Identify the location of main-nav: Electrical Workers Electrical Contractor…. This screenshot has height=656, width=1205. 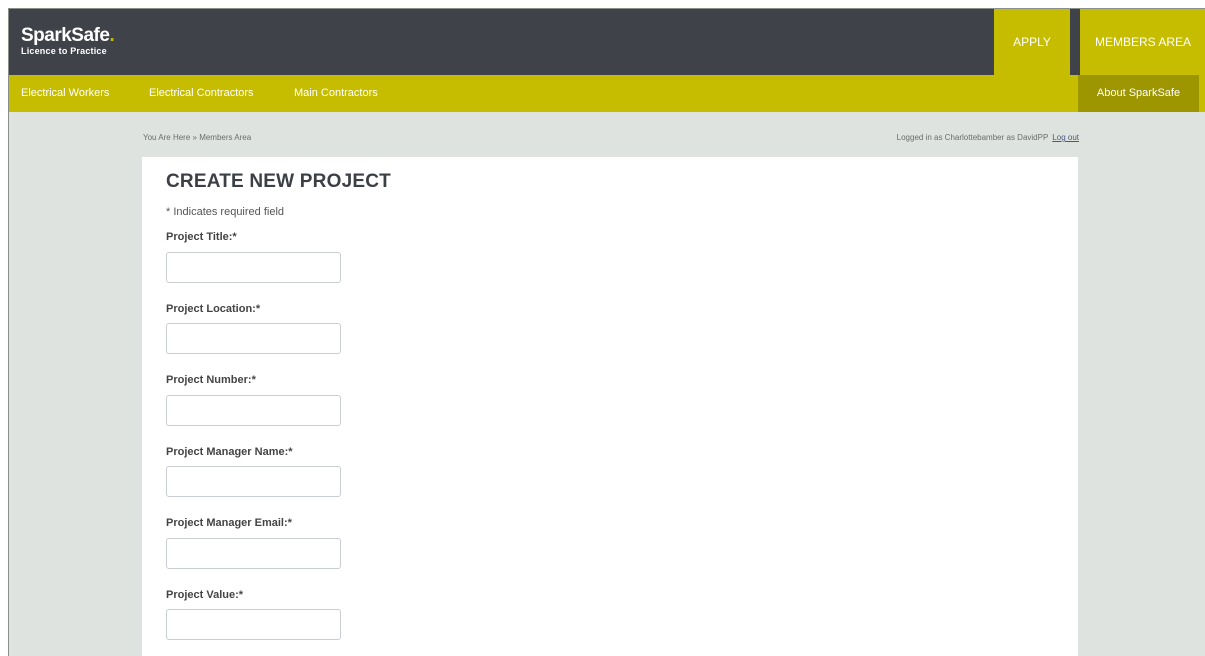
(607, 93).